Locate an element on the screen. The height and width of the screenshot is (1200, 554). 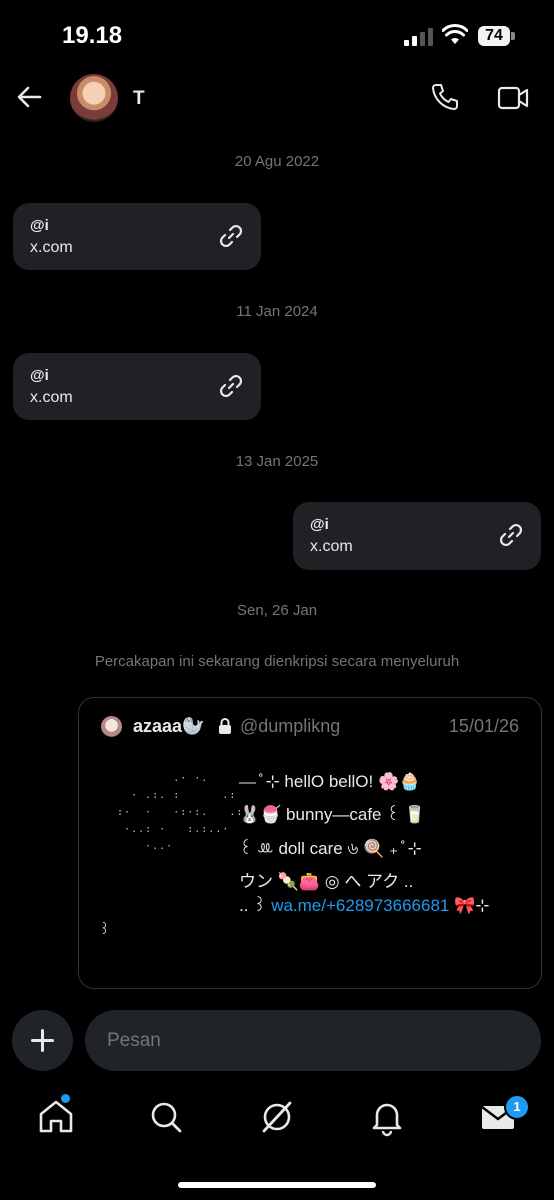
wifi-icon is located at coordinates (455, 34).